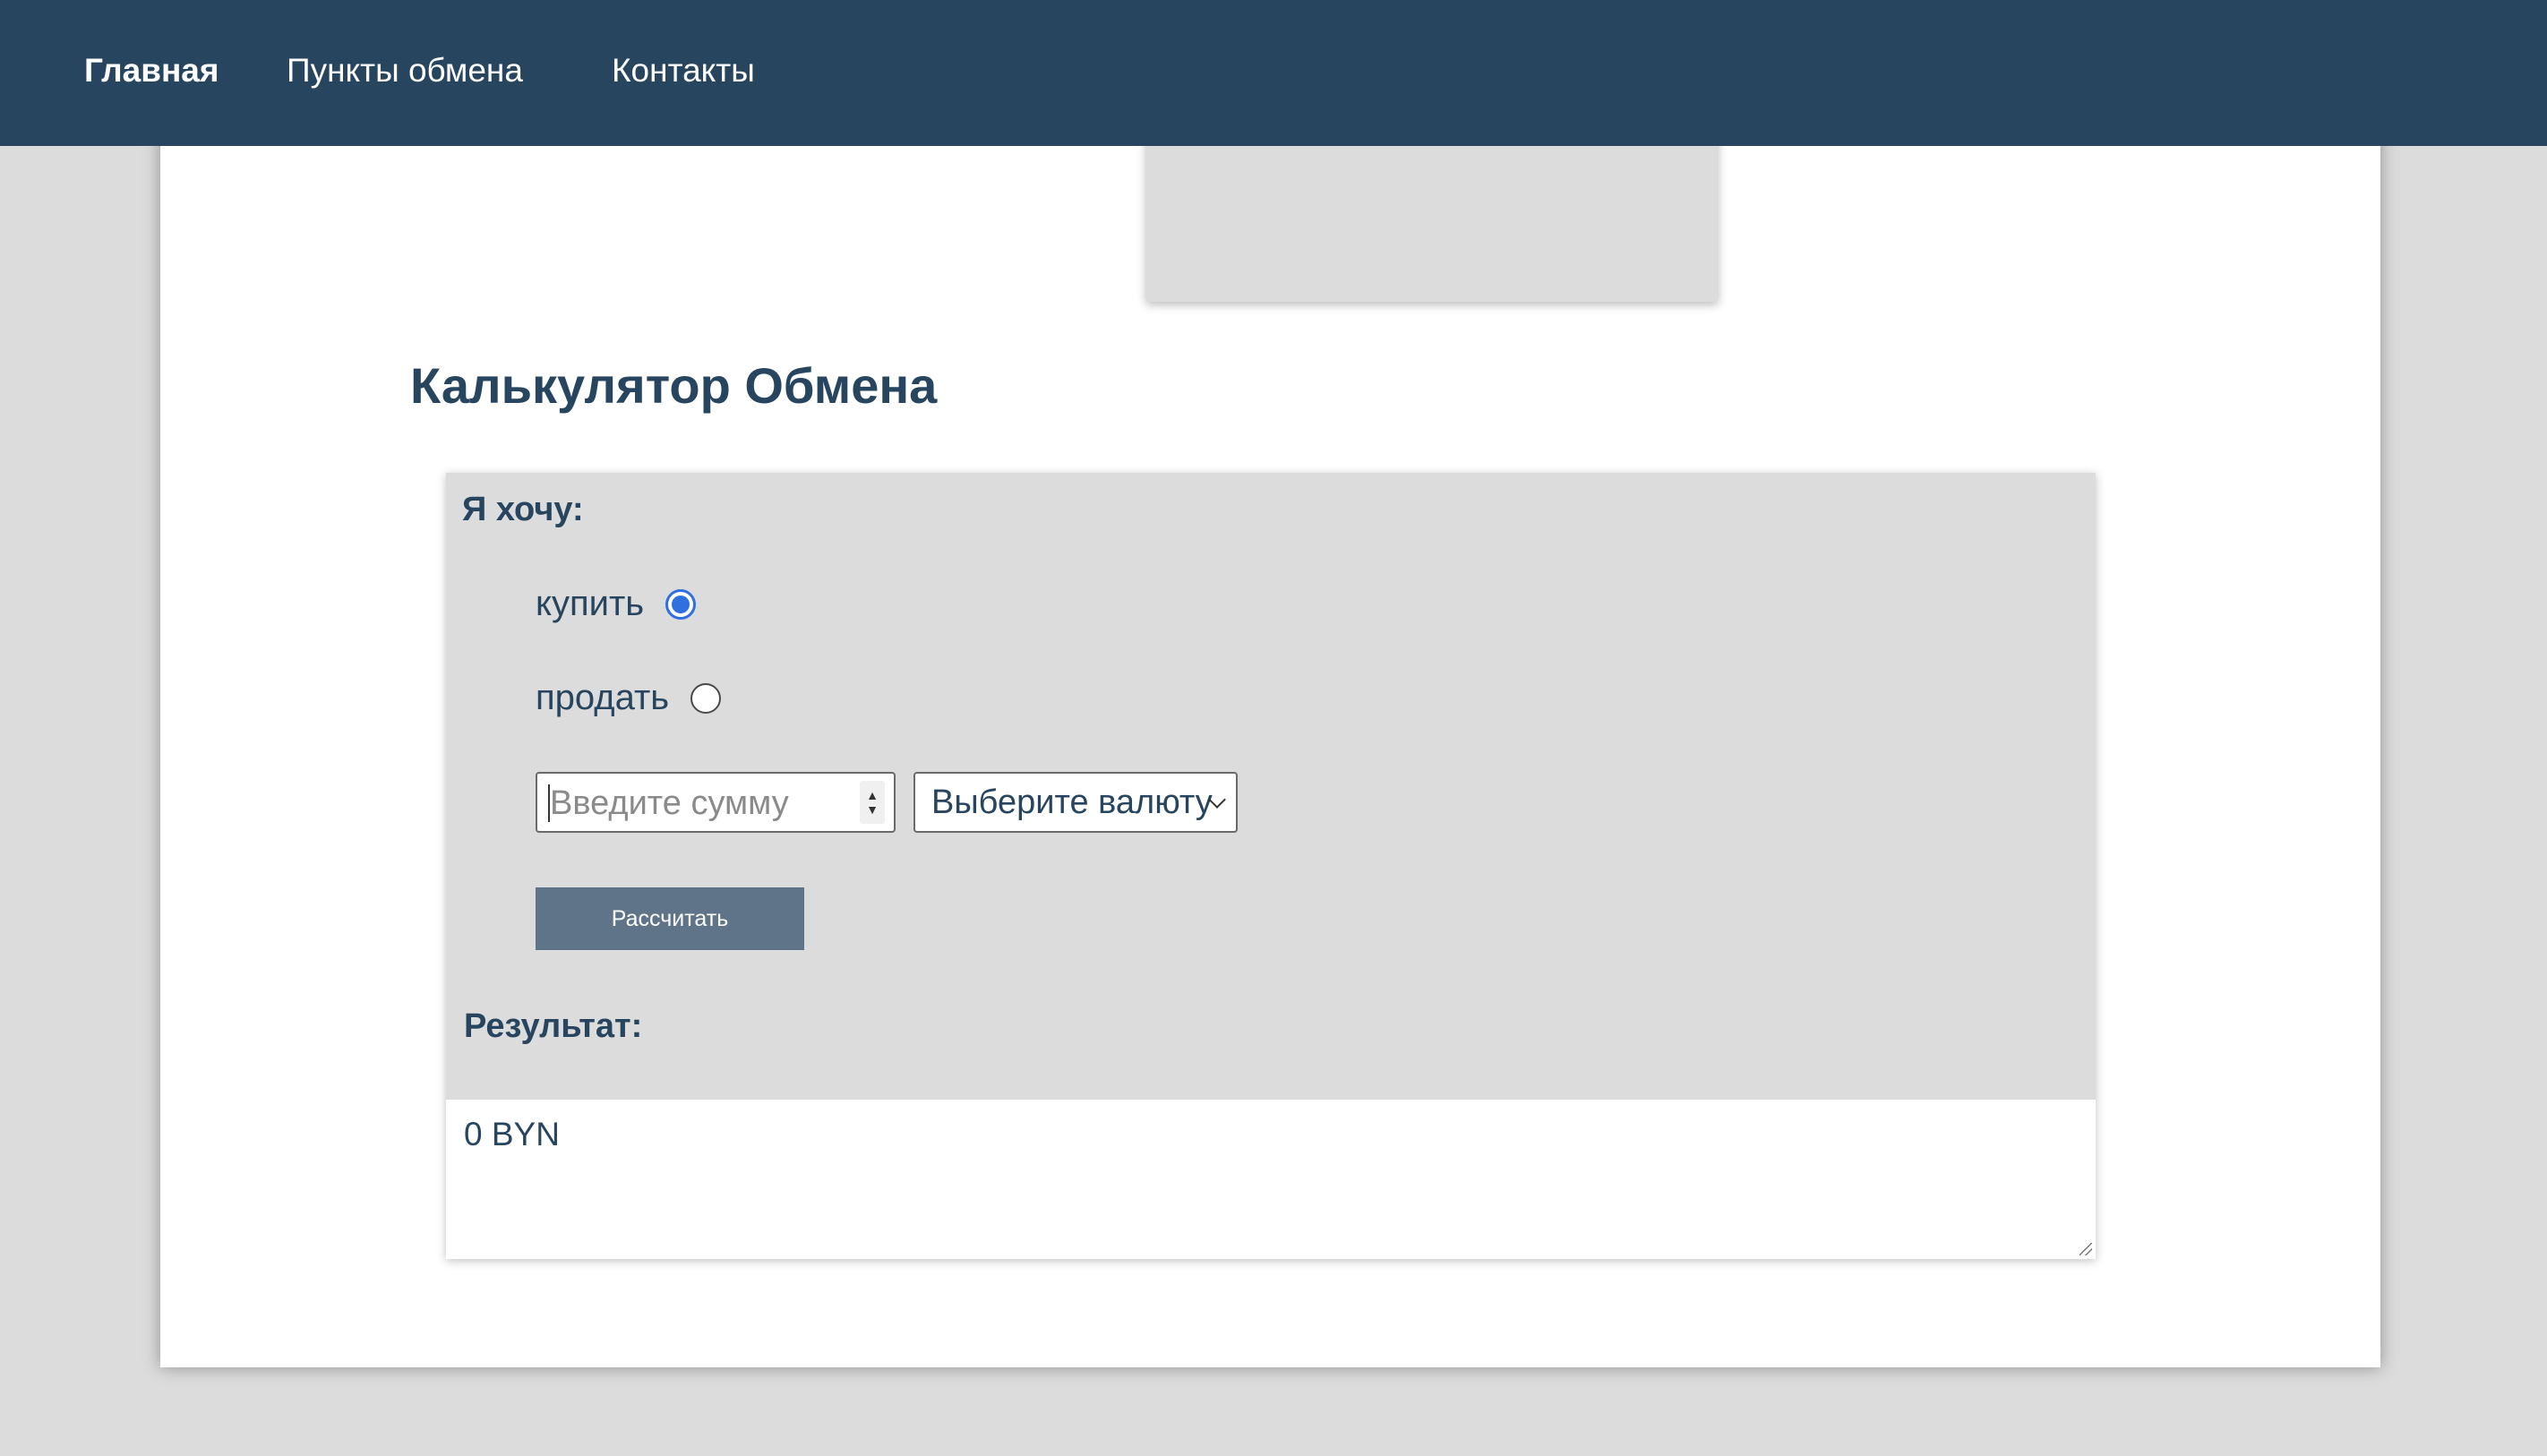  I want to click on amount-field: ▲ ▼, so click(716, 802).